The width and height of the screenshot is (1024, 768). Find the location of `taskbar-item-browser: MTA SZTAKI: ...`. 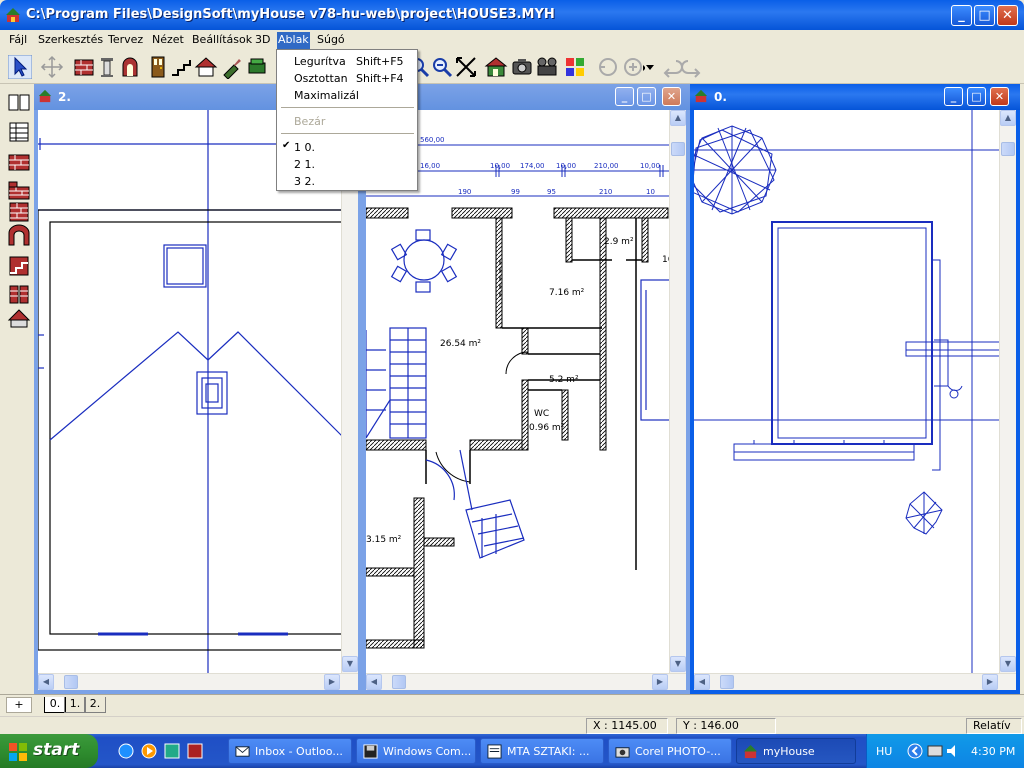

taskbar-item-browser: MTA SZTAKI: ... is located at coordinates (542, 751).